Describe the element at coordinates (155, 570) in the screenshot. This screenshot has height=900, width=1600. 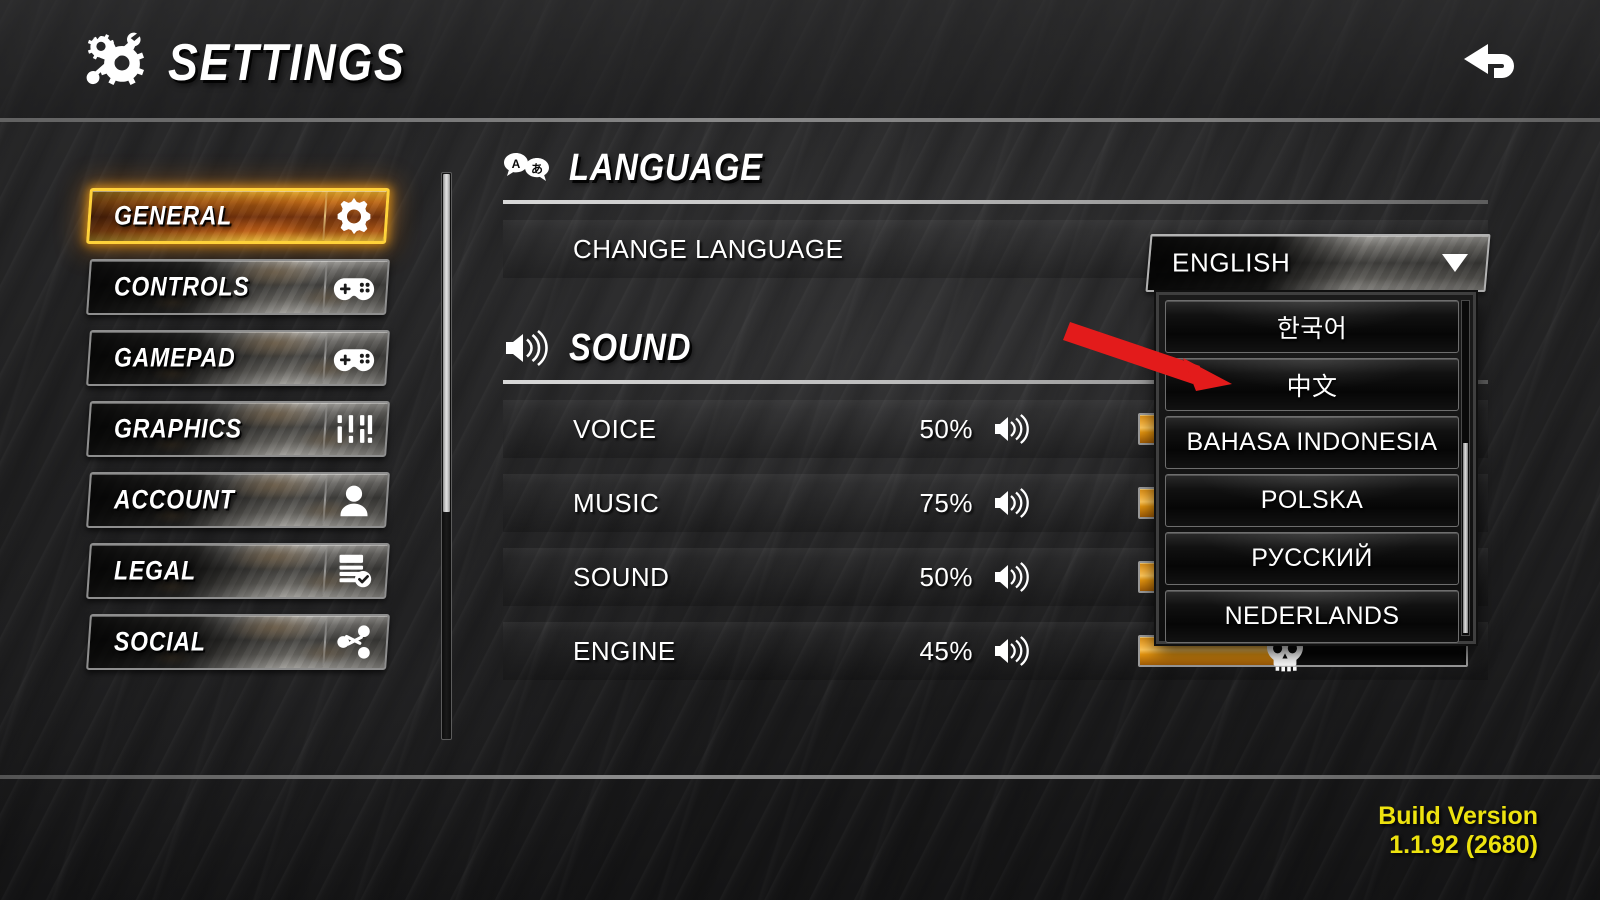
I see `sidebar-item-label: LEGAL` at that location.